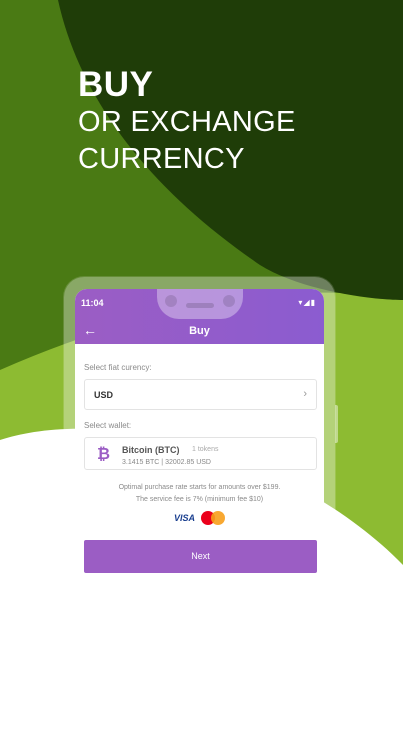 This screenshot has height=737, width=403. Describe the element at coordinates (218, 518) in the screenshot. I see `mastercard-logo-yellow` at that location.